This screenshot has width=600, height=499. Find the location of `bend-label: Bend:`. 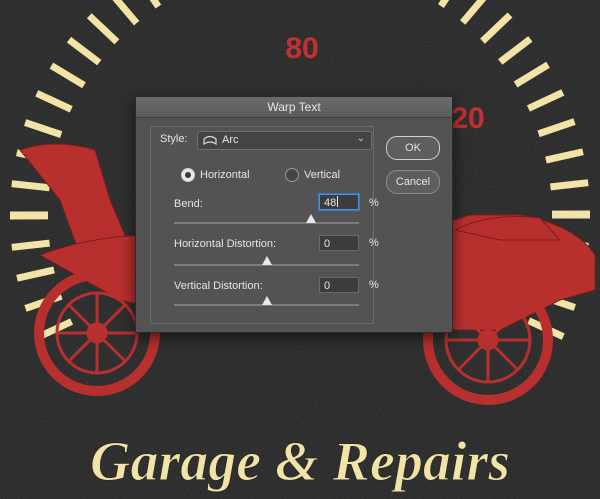

bend-label: Bend: is located at coordinates (188, 204).